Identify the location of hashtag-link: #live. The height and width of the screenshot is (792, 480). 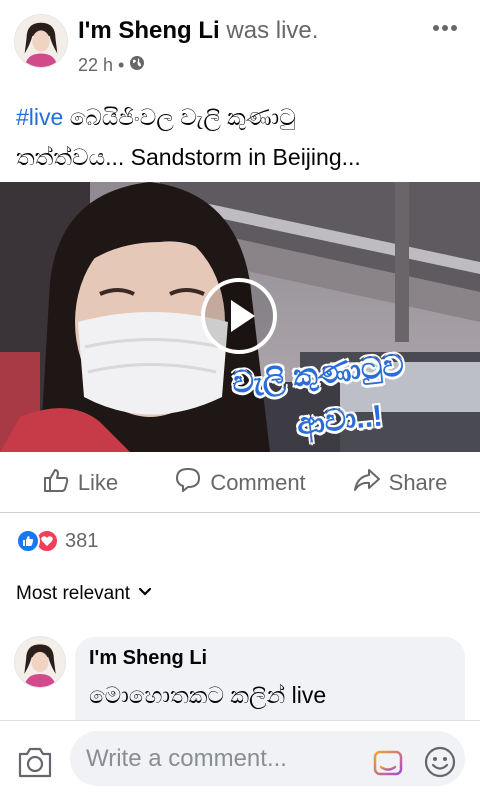
(39, 117).